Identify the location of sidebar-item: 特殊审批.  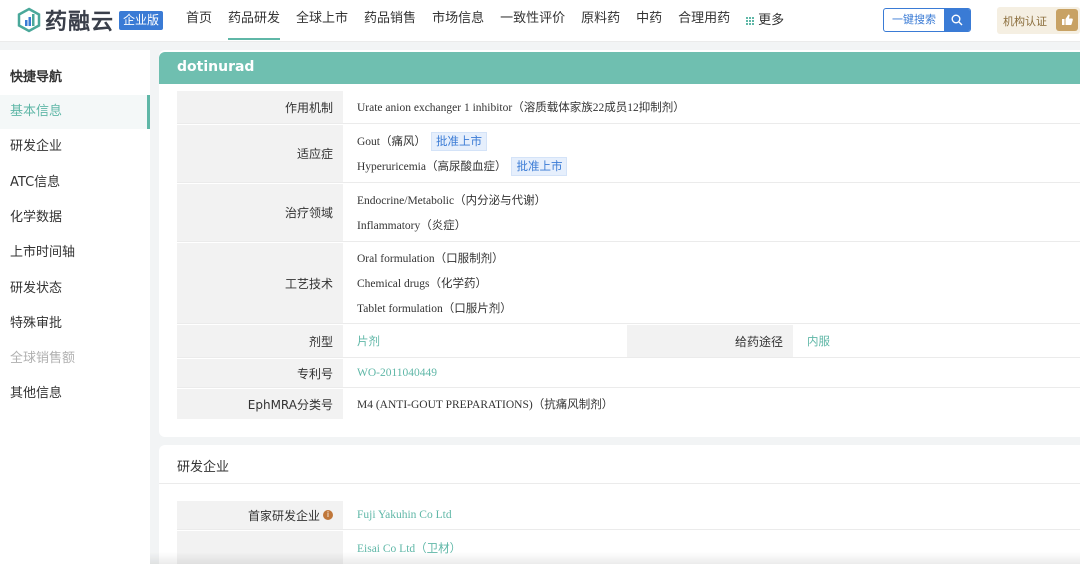
(75, 324).